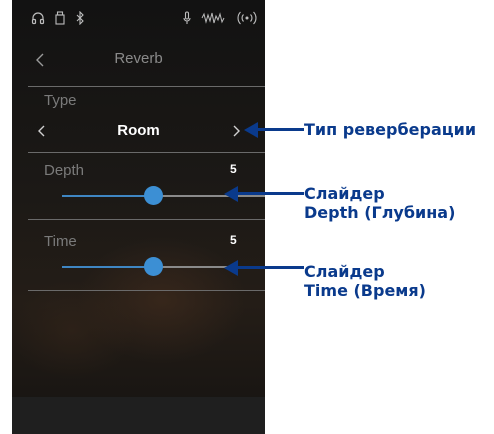 The image size is (494, 434). I want to click on time-slider-fill, so click(107, 267).